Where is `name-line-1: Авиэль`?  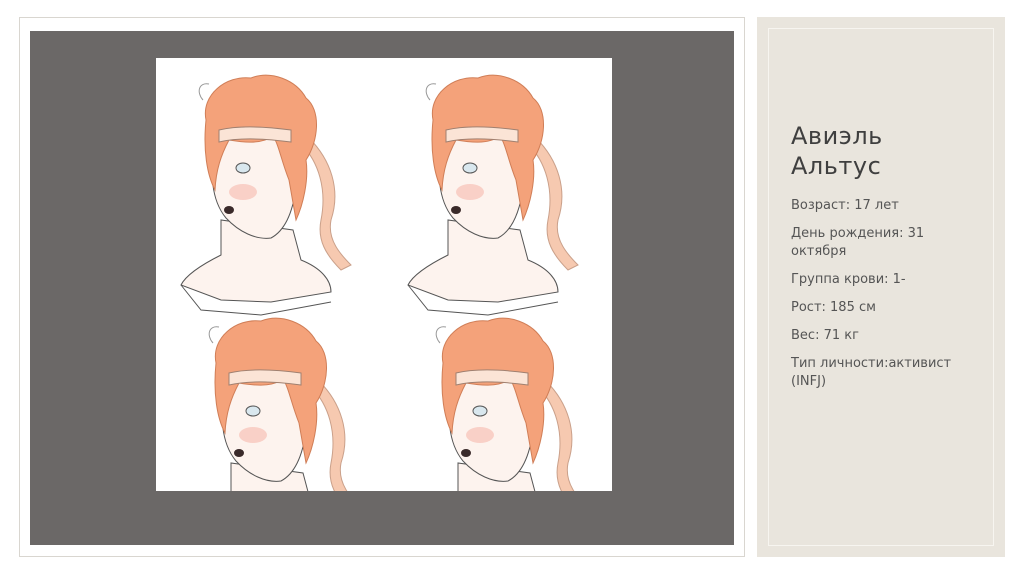 name-line-1: Авиэль is located at coordinates (837, 136).